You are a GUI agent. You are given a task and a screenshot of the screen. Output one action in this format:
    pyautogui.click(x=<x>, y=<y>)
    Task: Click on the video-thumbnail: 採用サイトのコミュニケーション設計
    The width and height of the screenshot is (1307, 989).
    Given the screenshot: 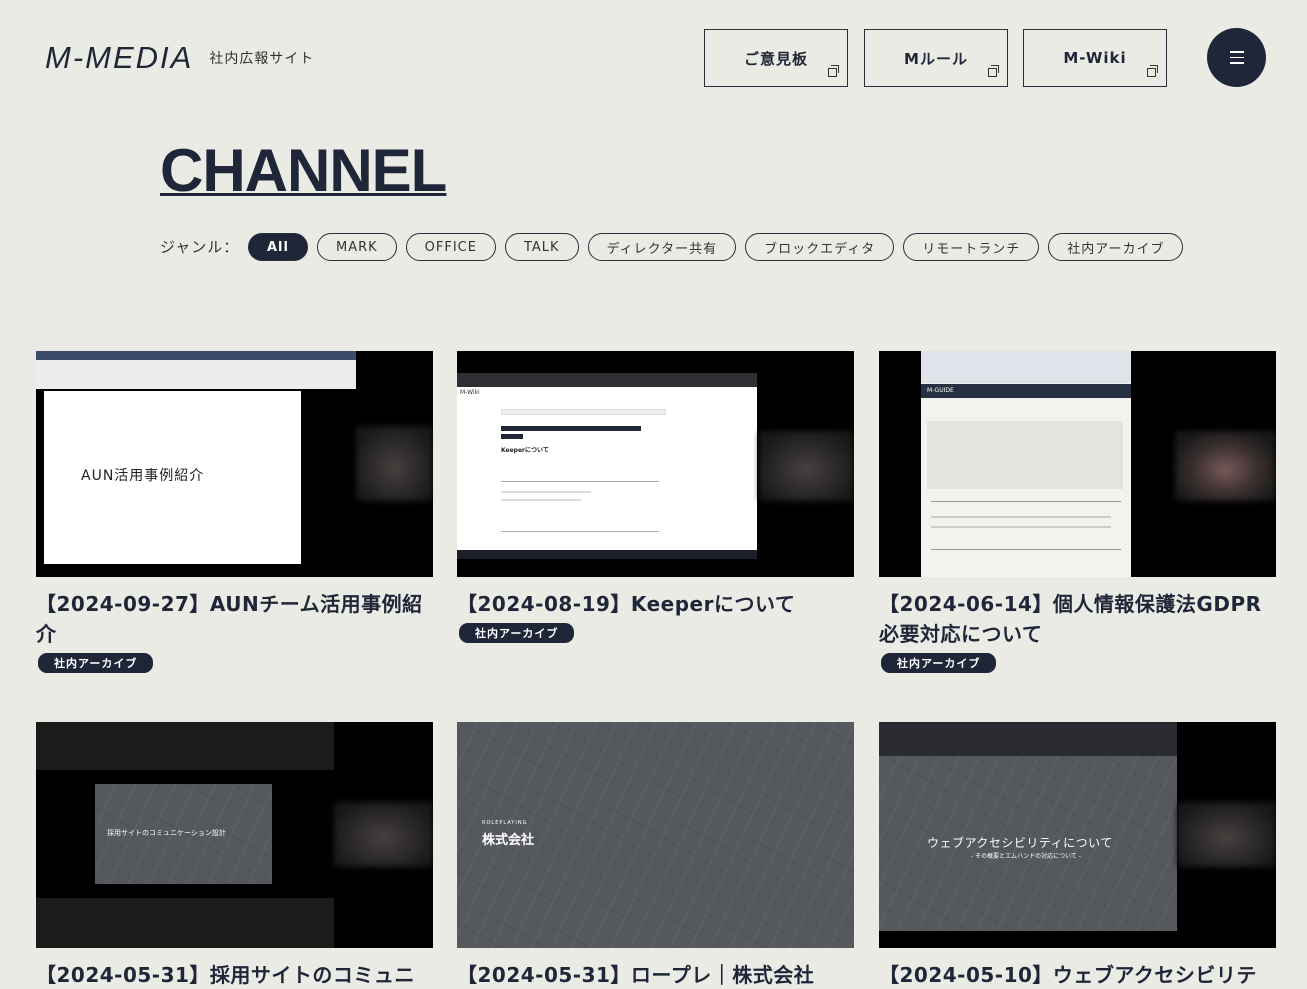 What is the action you would take?
    pyautogui.click(x=234, y=835)
    